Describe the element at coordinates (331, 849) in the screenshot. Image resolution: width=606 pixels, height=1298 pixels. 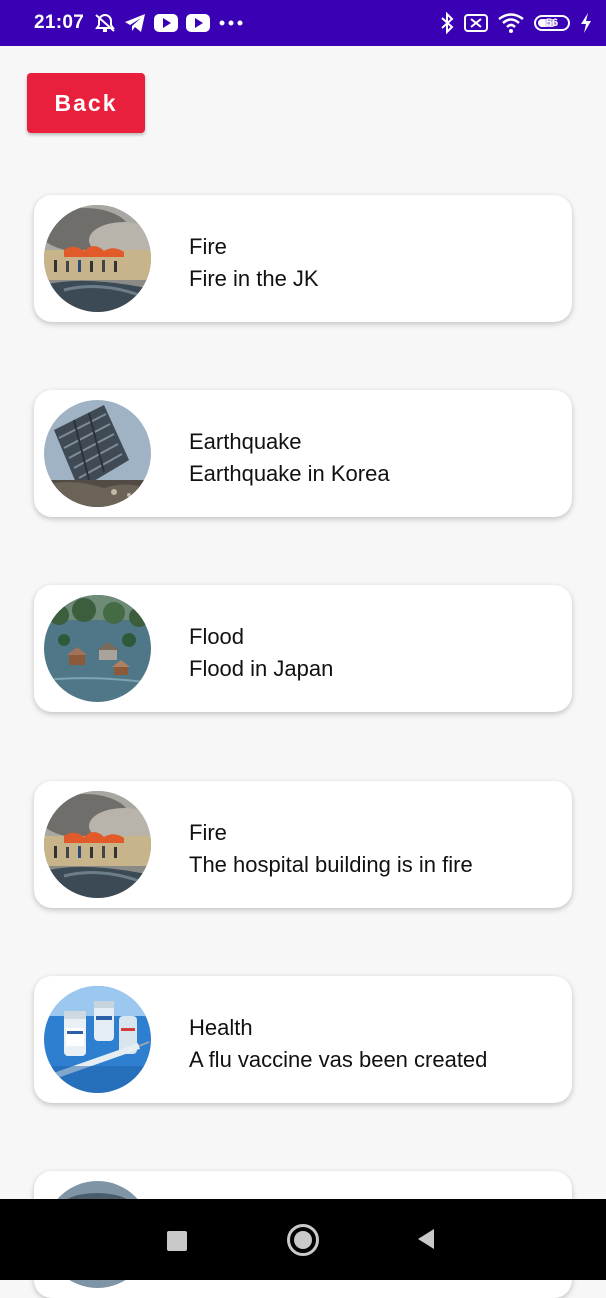
I see `card-text: Fire The hospital building is in fire` at that location.